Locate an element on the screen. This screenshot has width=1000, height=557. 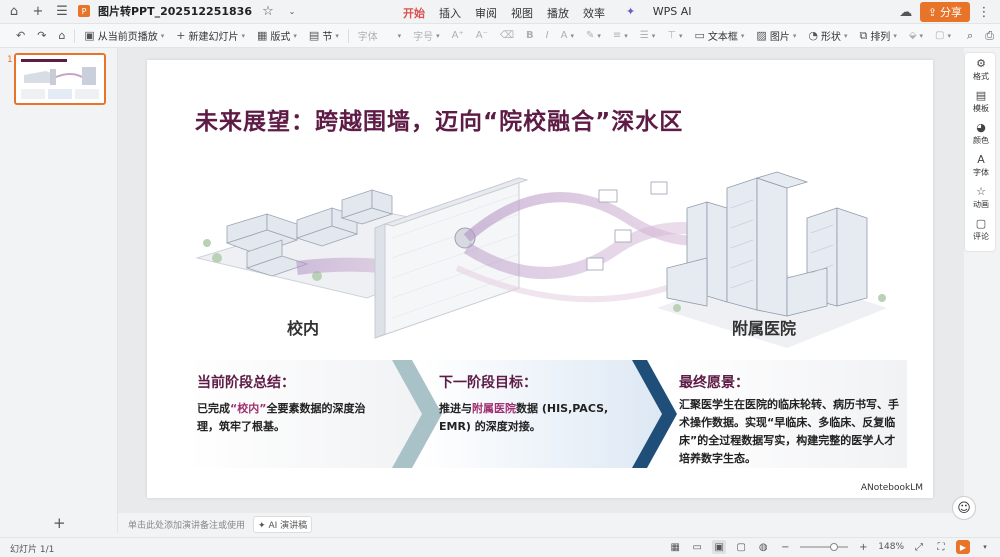
eraser-icon: ⌫ is located at coordinates (507, 35).